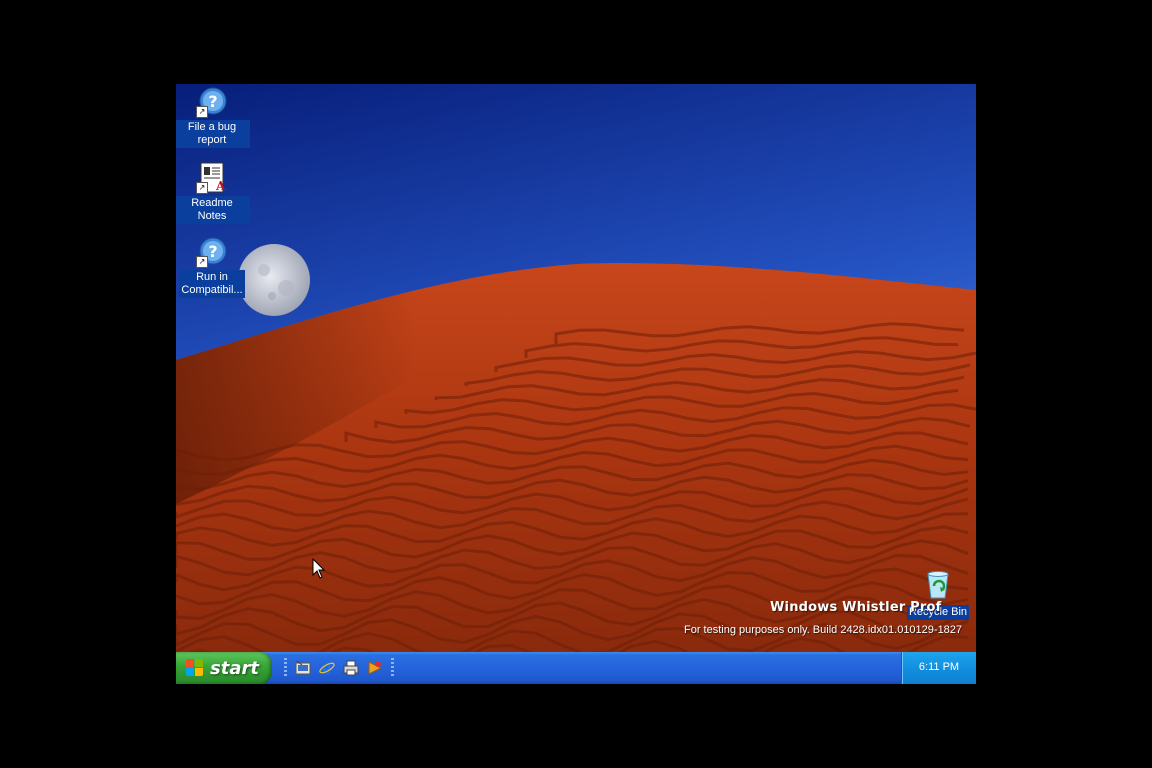 This screenshot has height=768, width=1152. What do you see at coordinates (339, 668) in the screenshot?
I see `quick-launch-toolbar: e` at bounding box center [339, 668].